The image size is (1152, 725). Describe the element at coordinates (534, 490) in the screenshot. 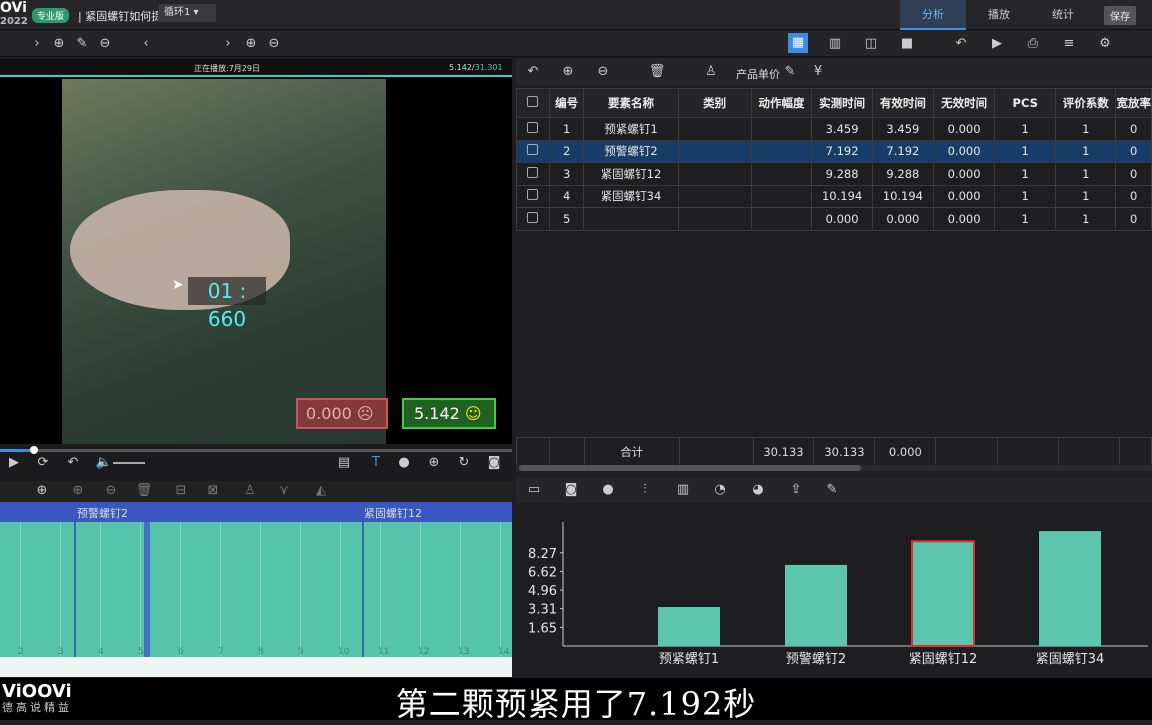

I see `comment-icon: ▭` at that location.